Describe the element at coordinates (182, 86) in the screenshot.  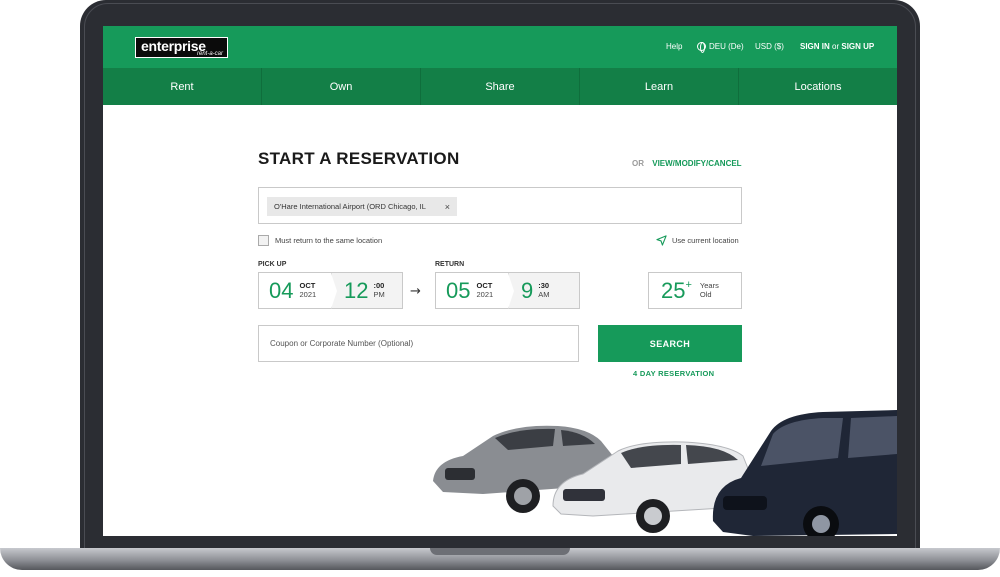
I see `nav-item-rent: Rent` at that location.